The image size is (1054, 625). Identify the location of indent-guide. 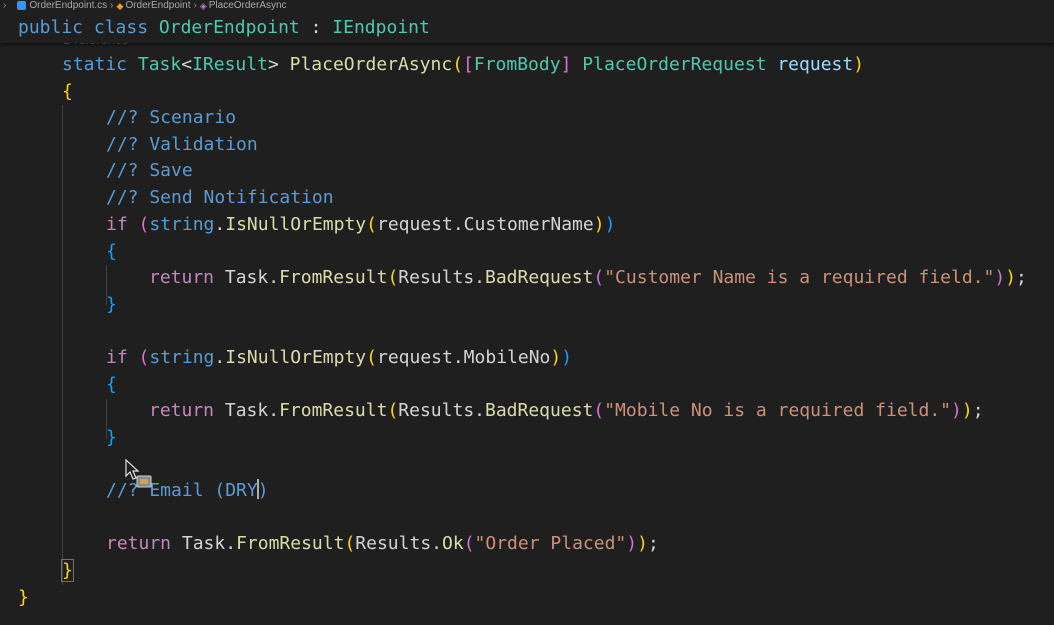
(62, 345).